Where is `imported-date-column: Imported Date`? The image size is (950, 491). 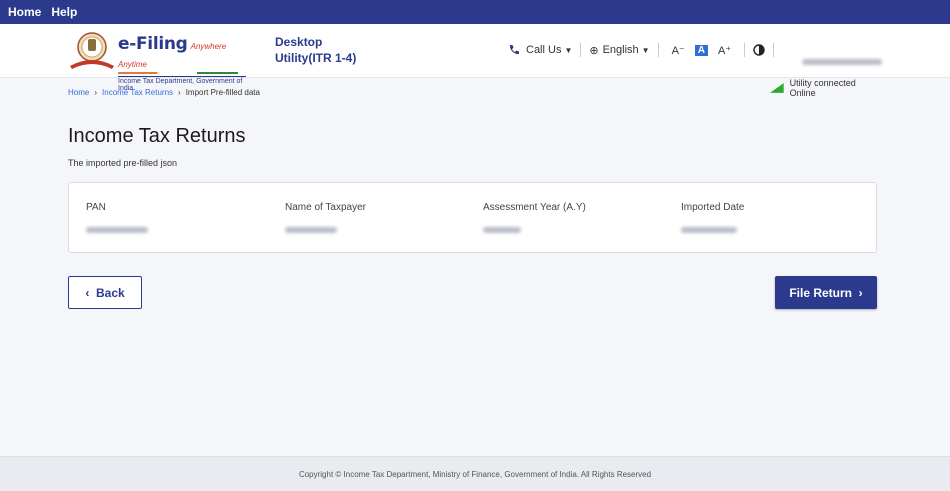 imported-date-column: Imported Date is located at coordinates (712, 220).